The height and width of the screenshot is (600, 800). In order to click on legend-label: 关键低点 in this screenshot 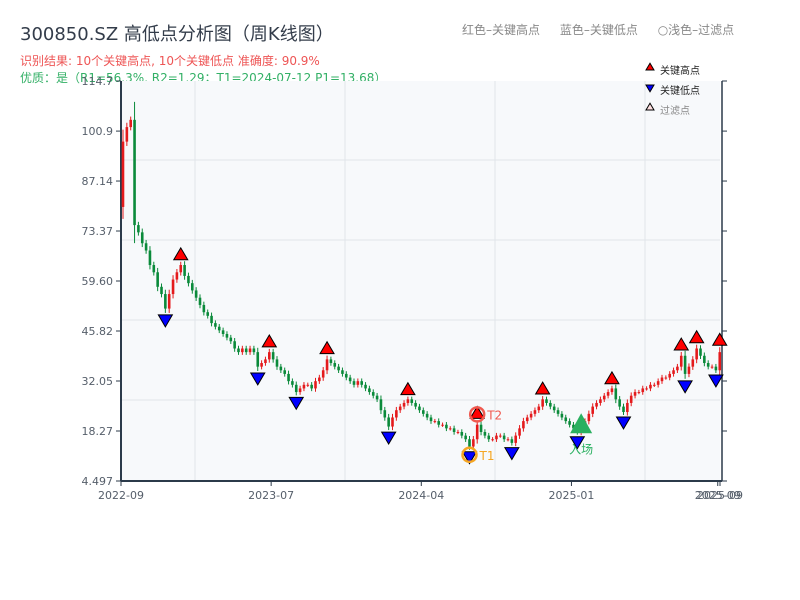, I will do `click(680, 90)`.